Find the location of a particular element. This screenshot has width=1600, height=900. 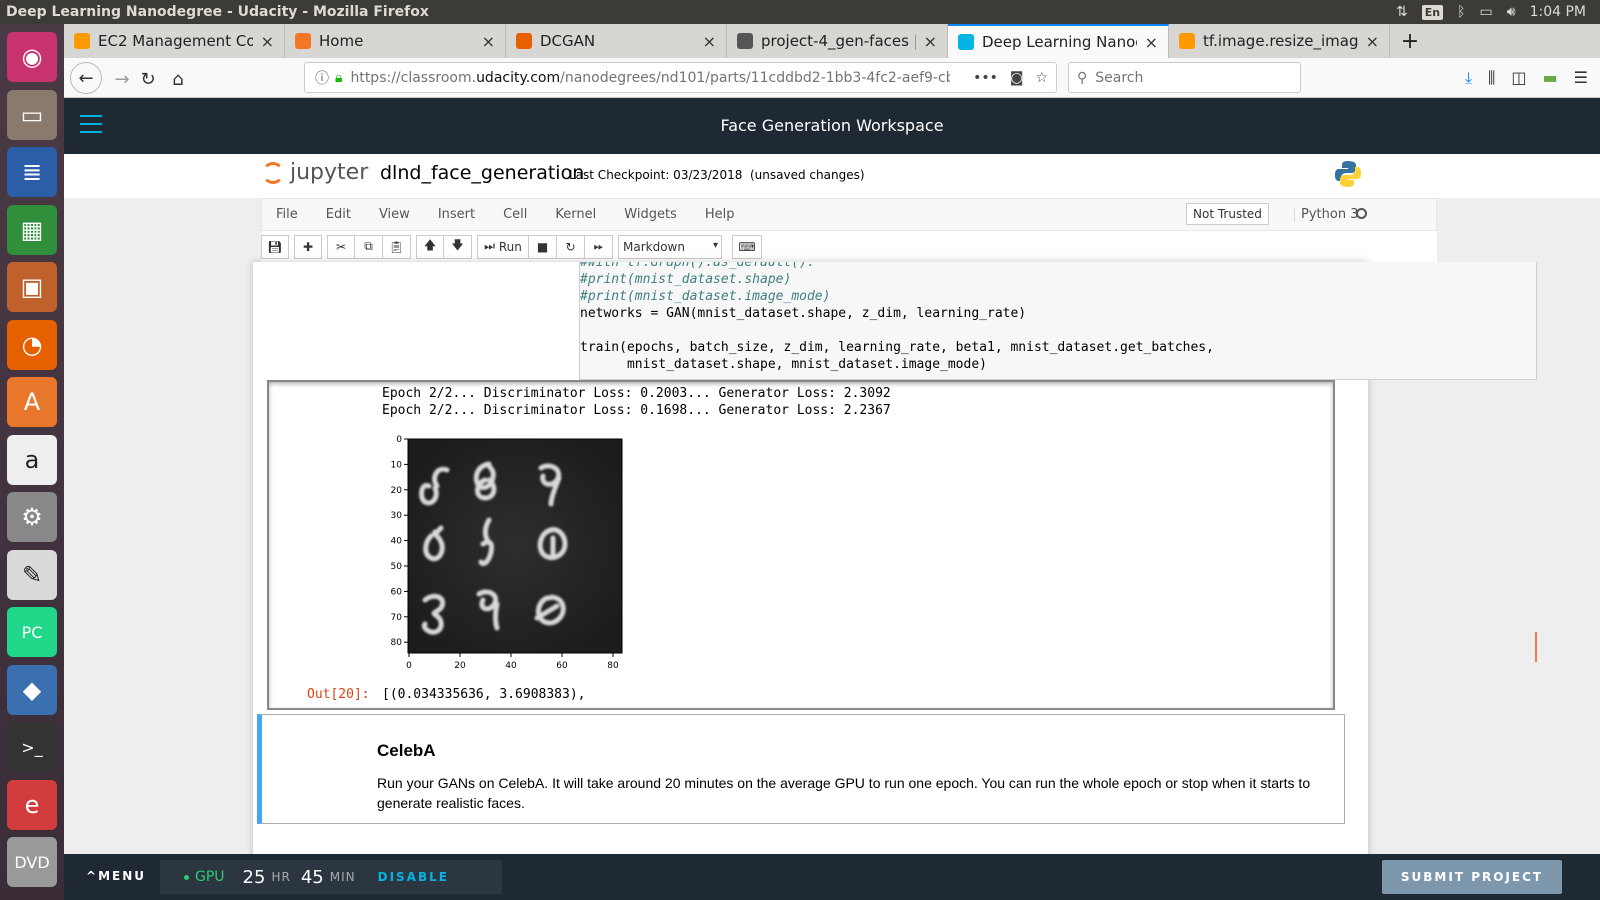

menu-edit: Edit is located at coordinates (338, 214).